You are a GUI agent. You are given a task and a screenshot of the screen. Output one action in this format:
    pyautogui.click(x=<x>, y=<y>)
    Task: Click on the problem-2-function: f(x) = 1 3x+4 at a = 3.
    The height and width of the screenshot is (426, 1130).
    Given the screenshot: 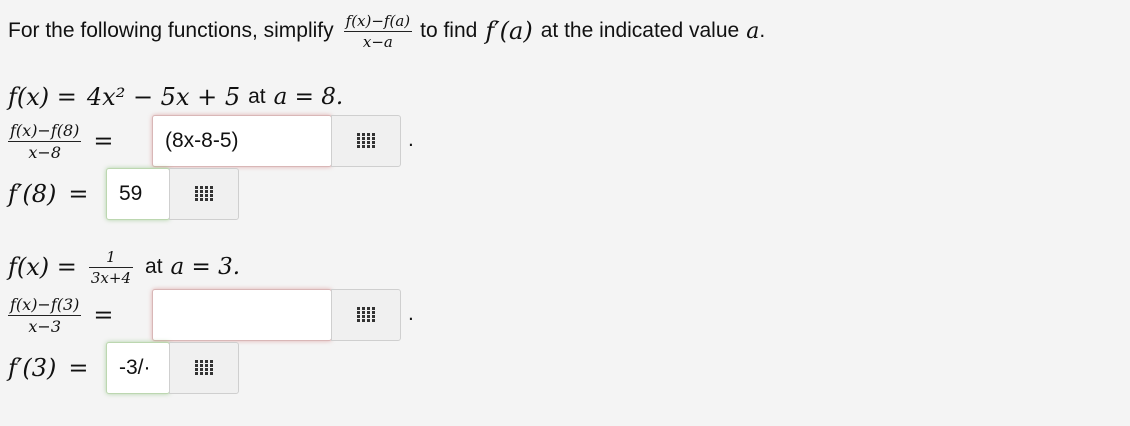 What is the action you would take?
    pyautogui.click(x=124, y=267)
    